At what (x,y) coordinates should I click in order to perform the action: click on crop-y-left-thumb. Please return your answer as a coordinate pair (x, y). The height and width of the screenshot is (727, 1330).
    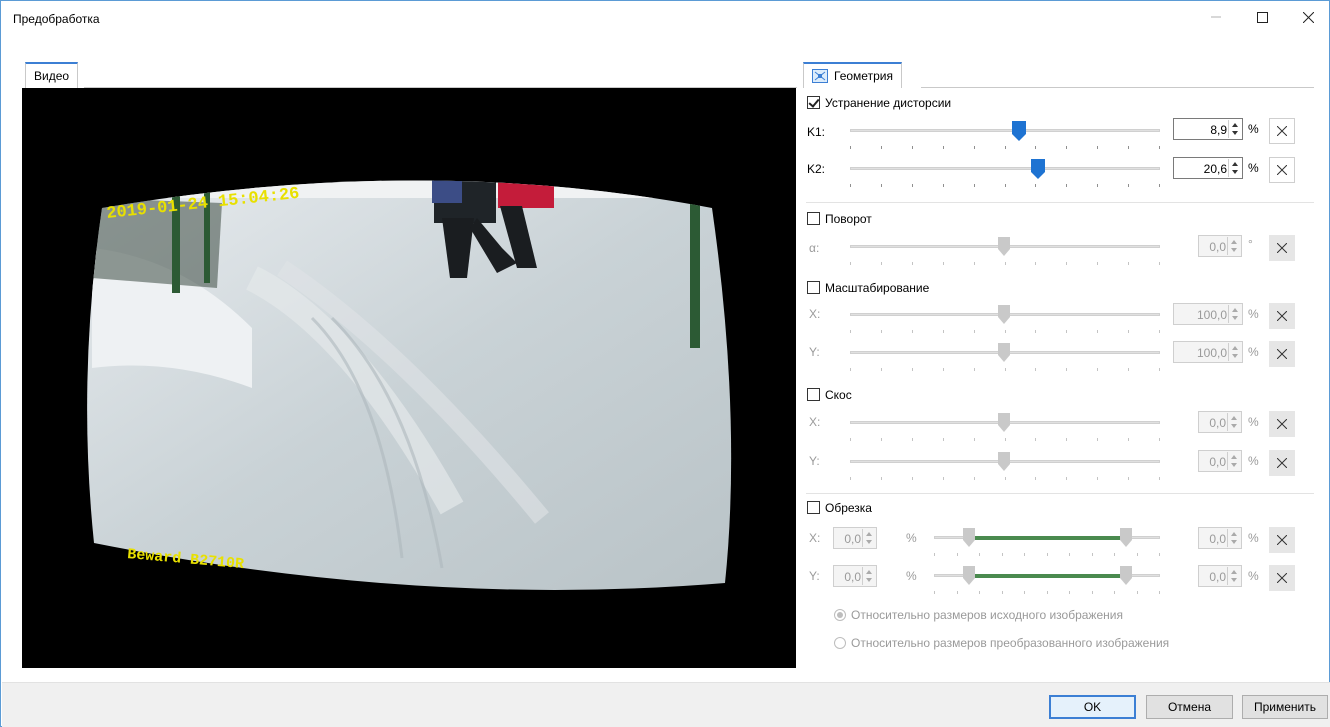
    Looking at the image, I should click on (969, 575).